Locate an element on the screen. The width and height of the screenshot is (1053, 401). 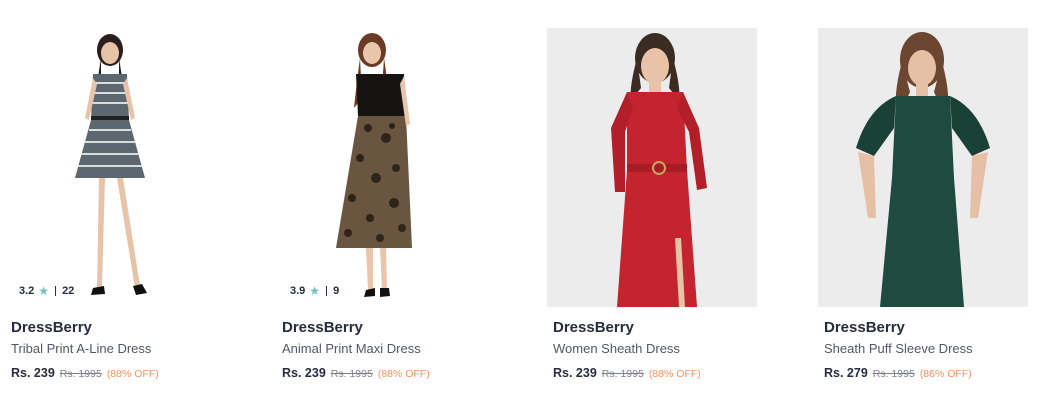
rating-badge: 3.9 ★ 9 is located at coordinates (315, 291).